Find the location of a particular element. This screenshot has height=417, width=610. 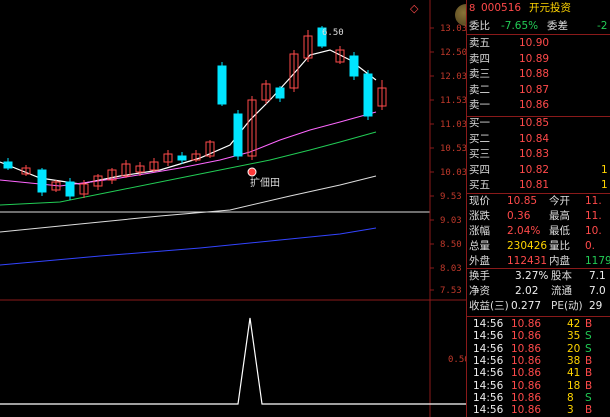

sell-level-row: 卖一 10.86 is located at coordinates (538, 105).